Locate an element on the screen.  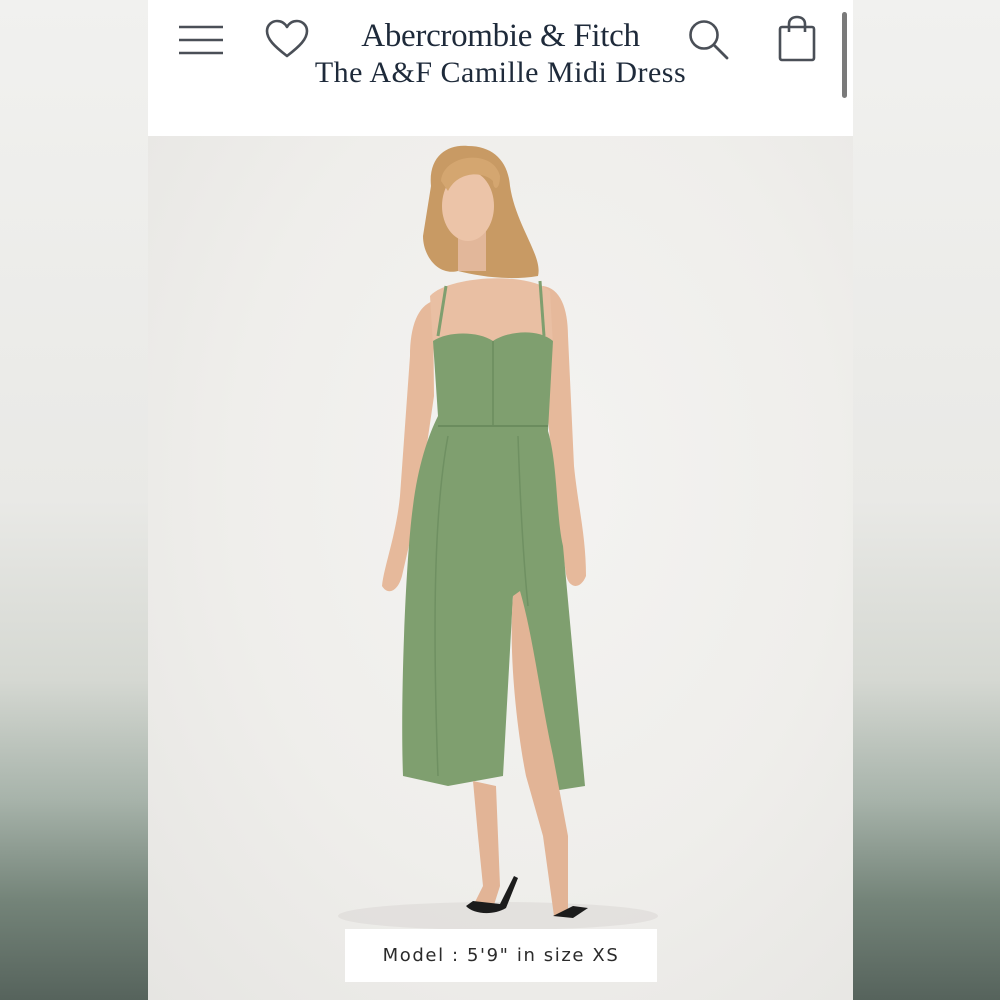
menu-icon is located at coordinates (201, 40).